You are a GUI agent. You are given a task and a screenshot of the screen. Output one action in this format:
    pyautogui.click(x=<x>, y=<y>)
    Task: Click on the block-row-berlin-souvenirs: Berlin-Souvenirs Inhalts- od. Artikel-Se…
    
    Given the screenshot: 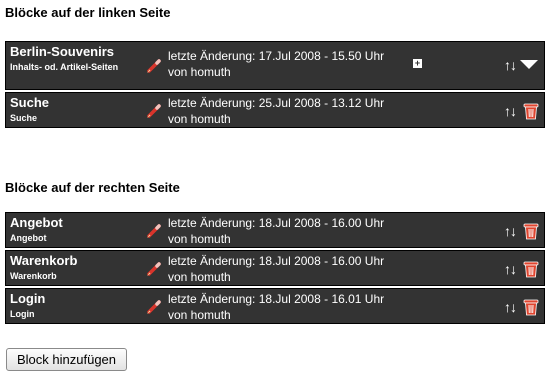 What is the action you would take?
    pyautogui.click(x=275, y=65)
    